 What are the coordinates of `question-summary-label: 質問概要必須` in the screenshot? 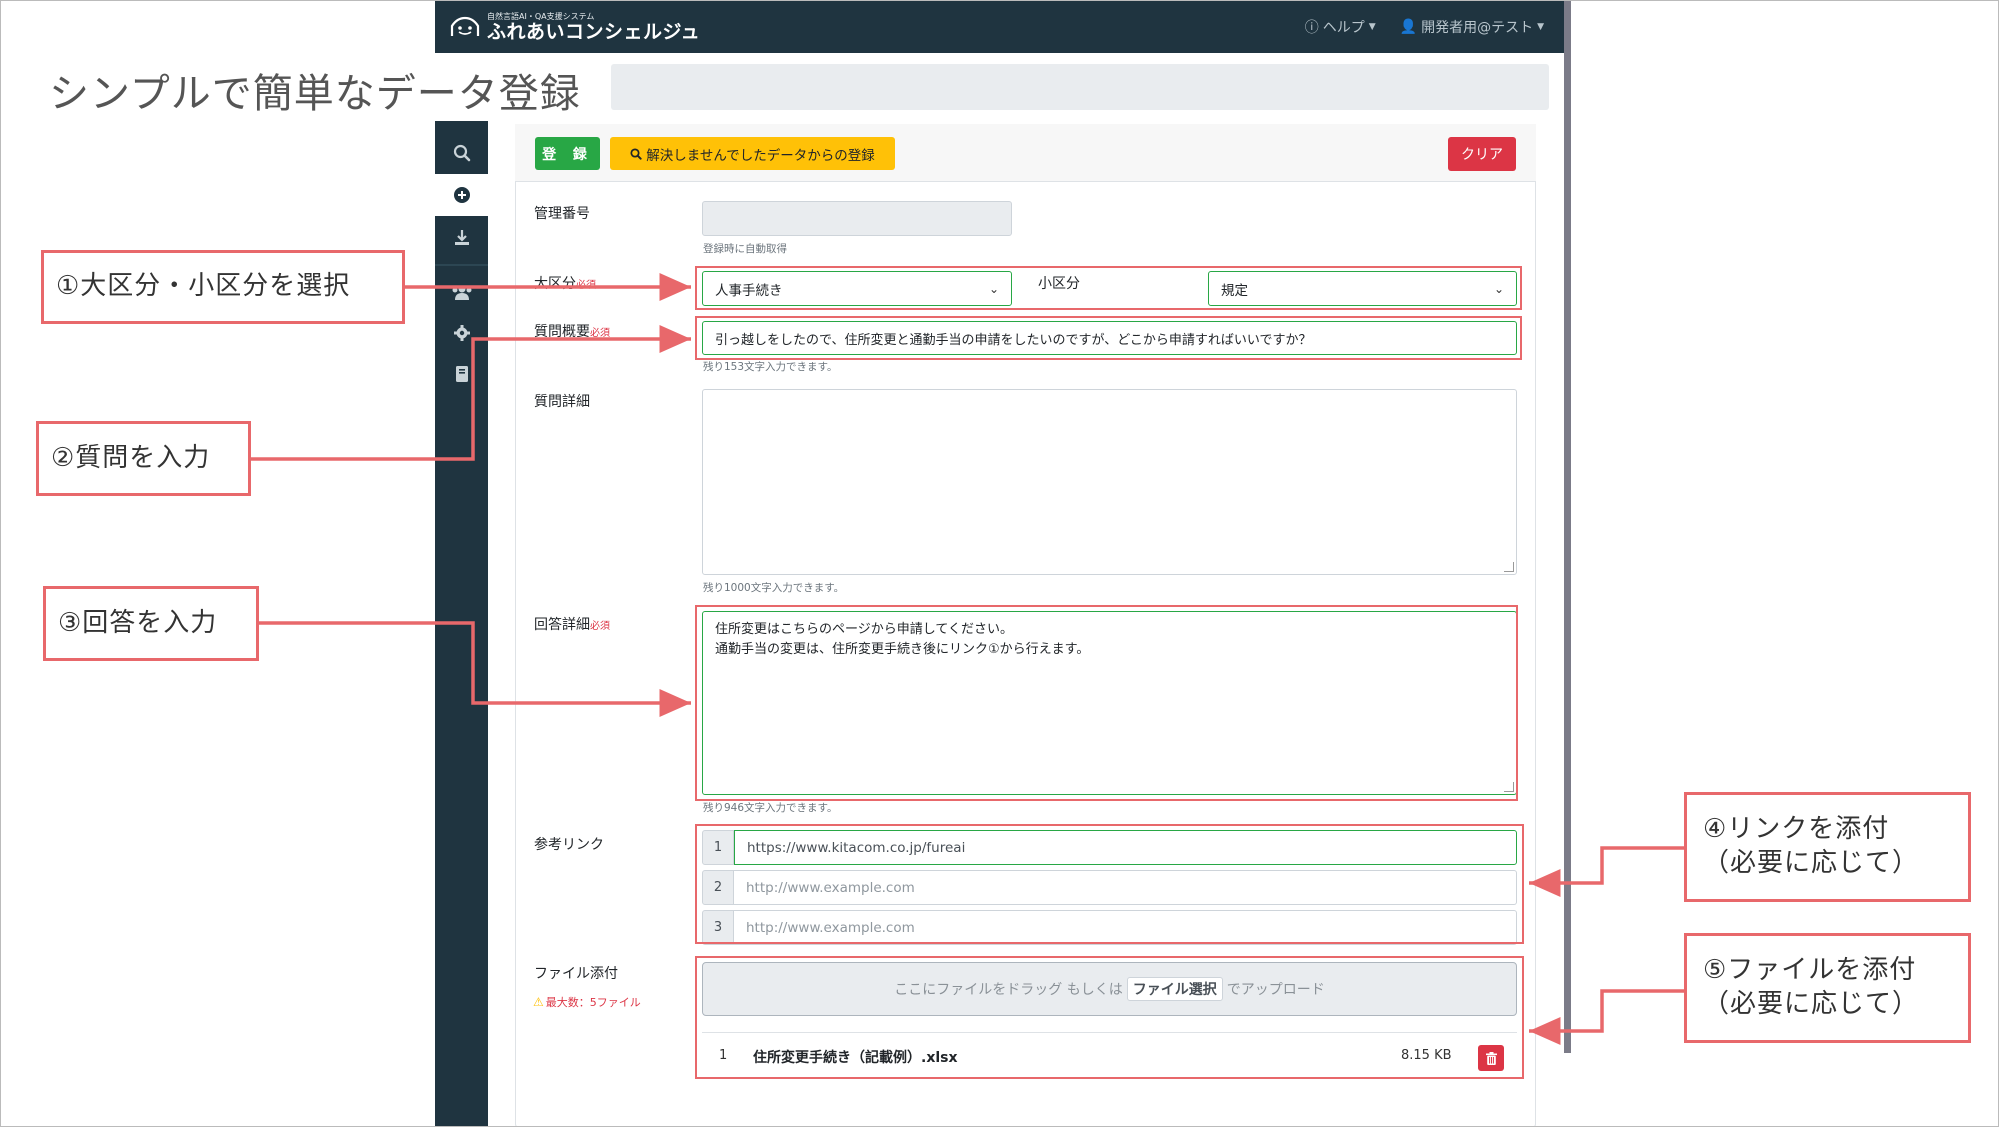 It's located at (572, 331).